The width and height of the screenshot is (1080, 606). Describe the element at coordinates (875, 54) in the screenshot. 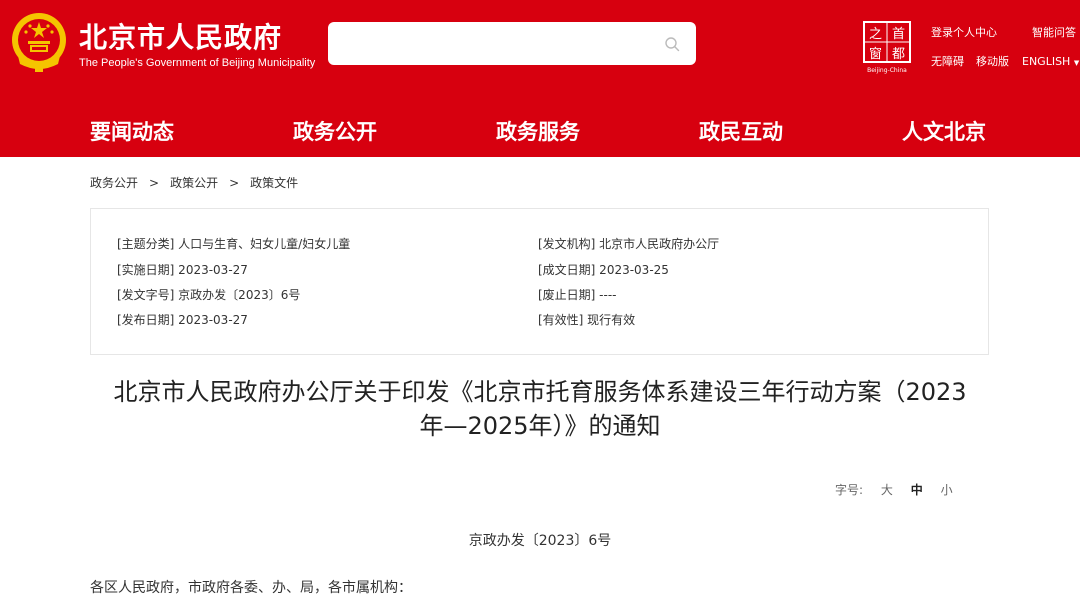

I see `logo-char-3: 窗` at that location.